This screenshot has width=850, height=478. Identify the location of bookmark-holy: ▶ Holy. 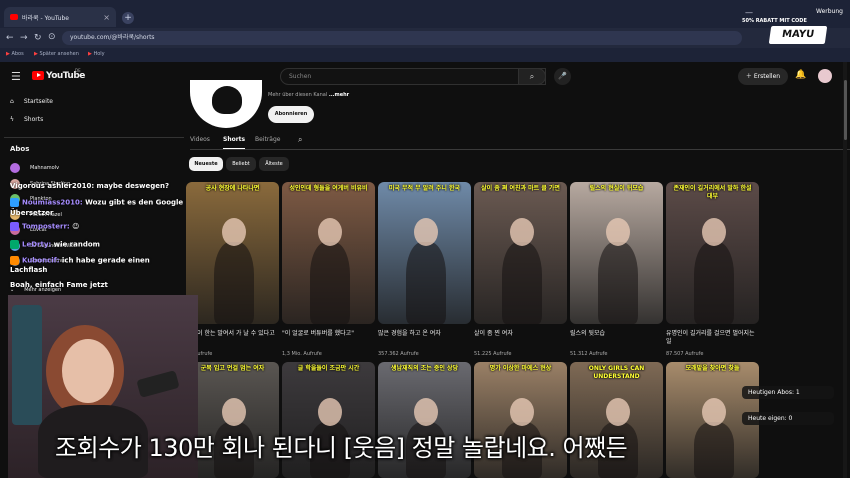
(96, 54).